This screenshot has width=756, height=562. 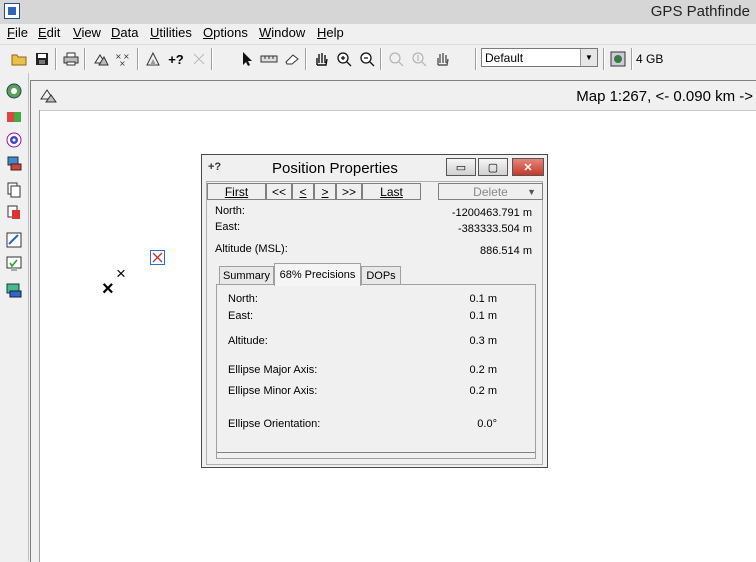 What do you see at coordinates (292, 59) in the screenshot?
I see `eraser-icon` at bounding box center [292, 59].